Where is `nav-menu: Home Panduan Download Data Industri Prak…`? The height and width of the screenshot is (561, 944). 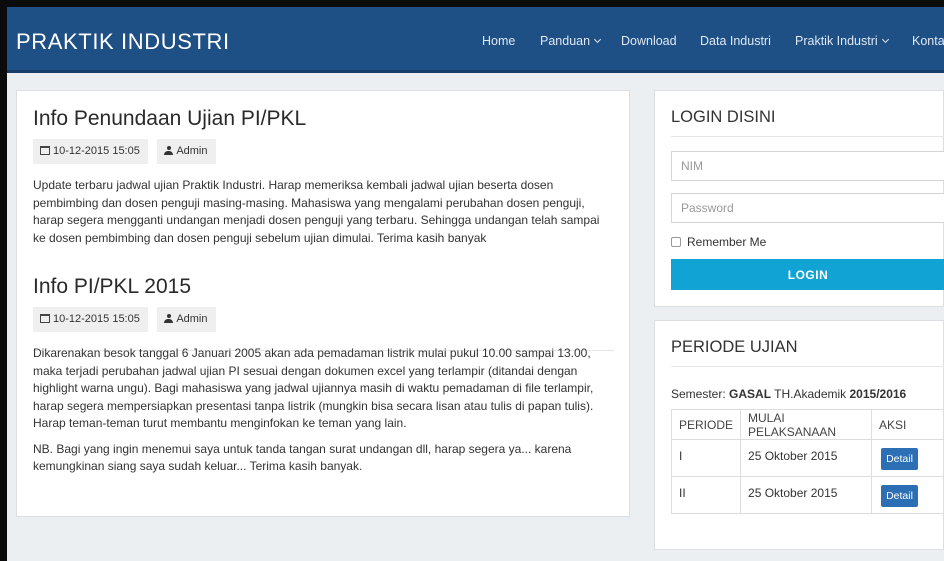 nav-menu: Home Panduan Download Data Industri Prak… is located at coordinates (475, 40).